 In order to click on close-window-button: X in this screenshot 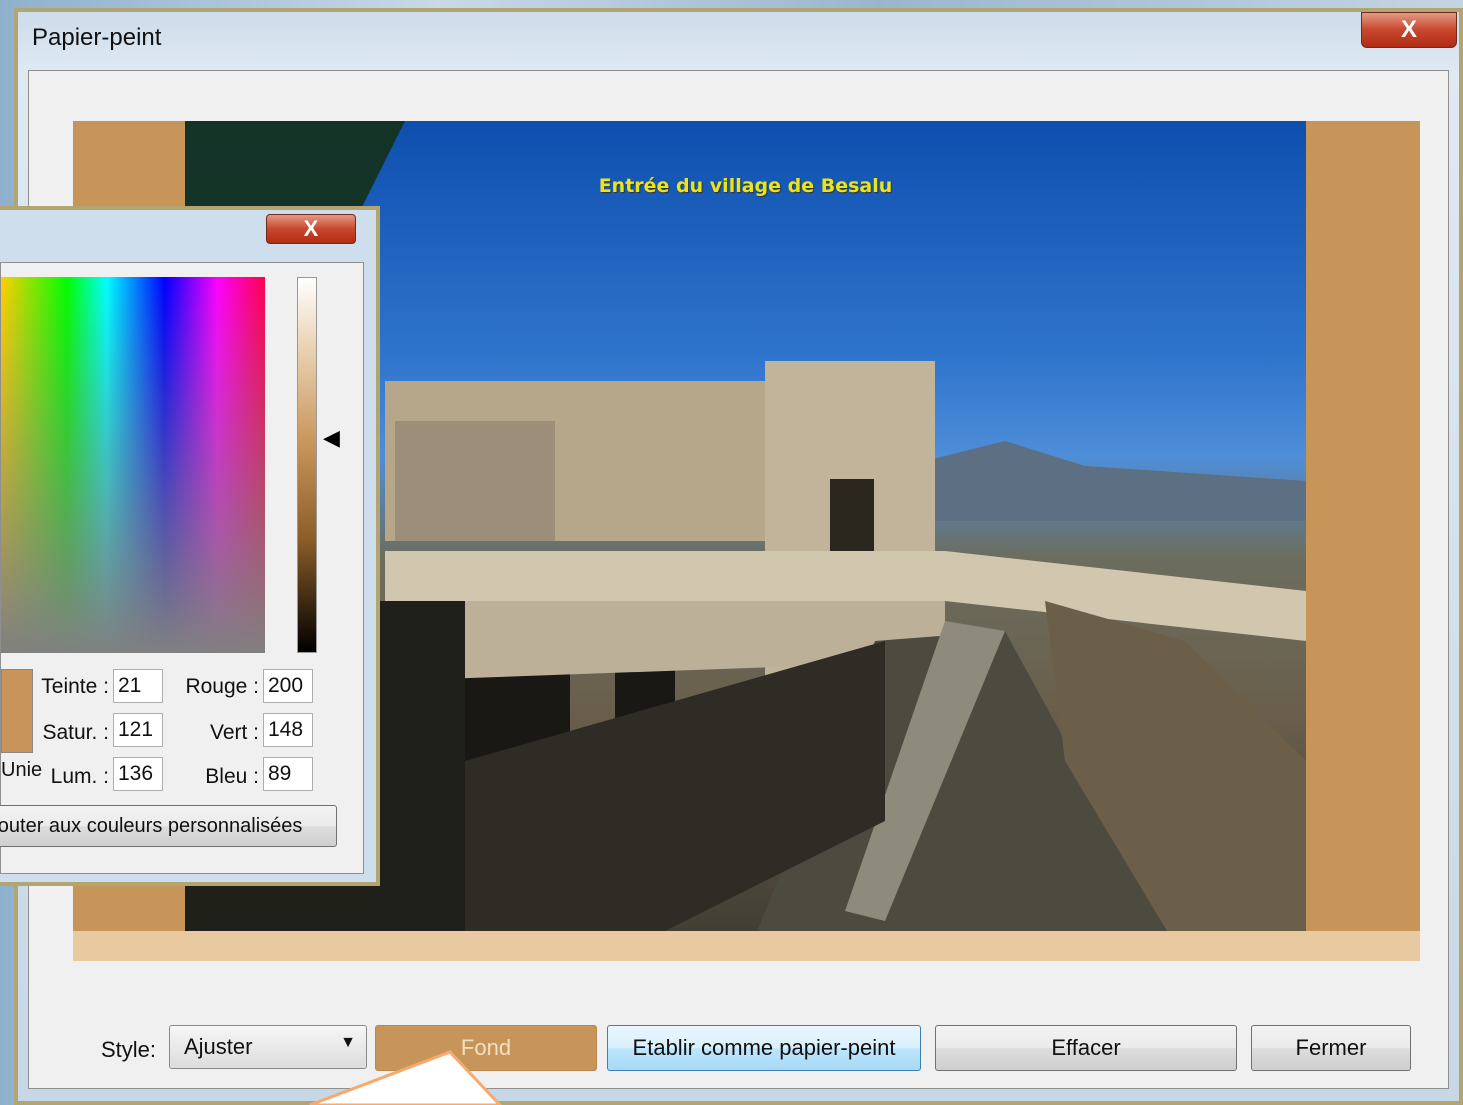, I will do `click(1409, 30)`.